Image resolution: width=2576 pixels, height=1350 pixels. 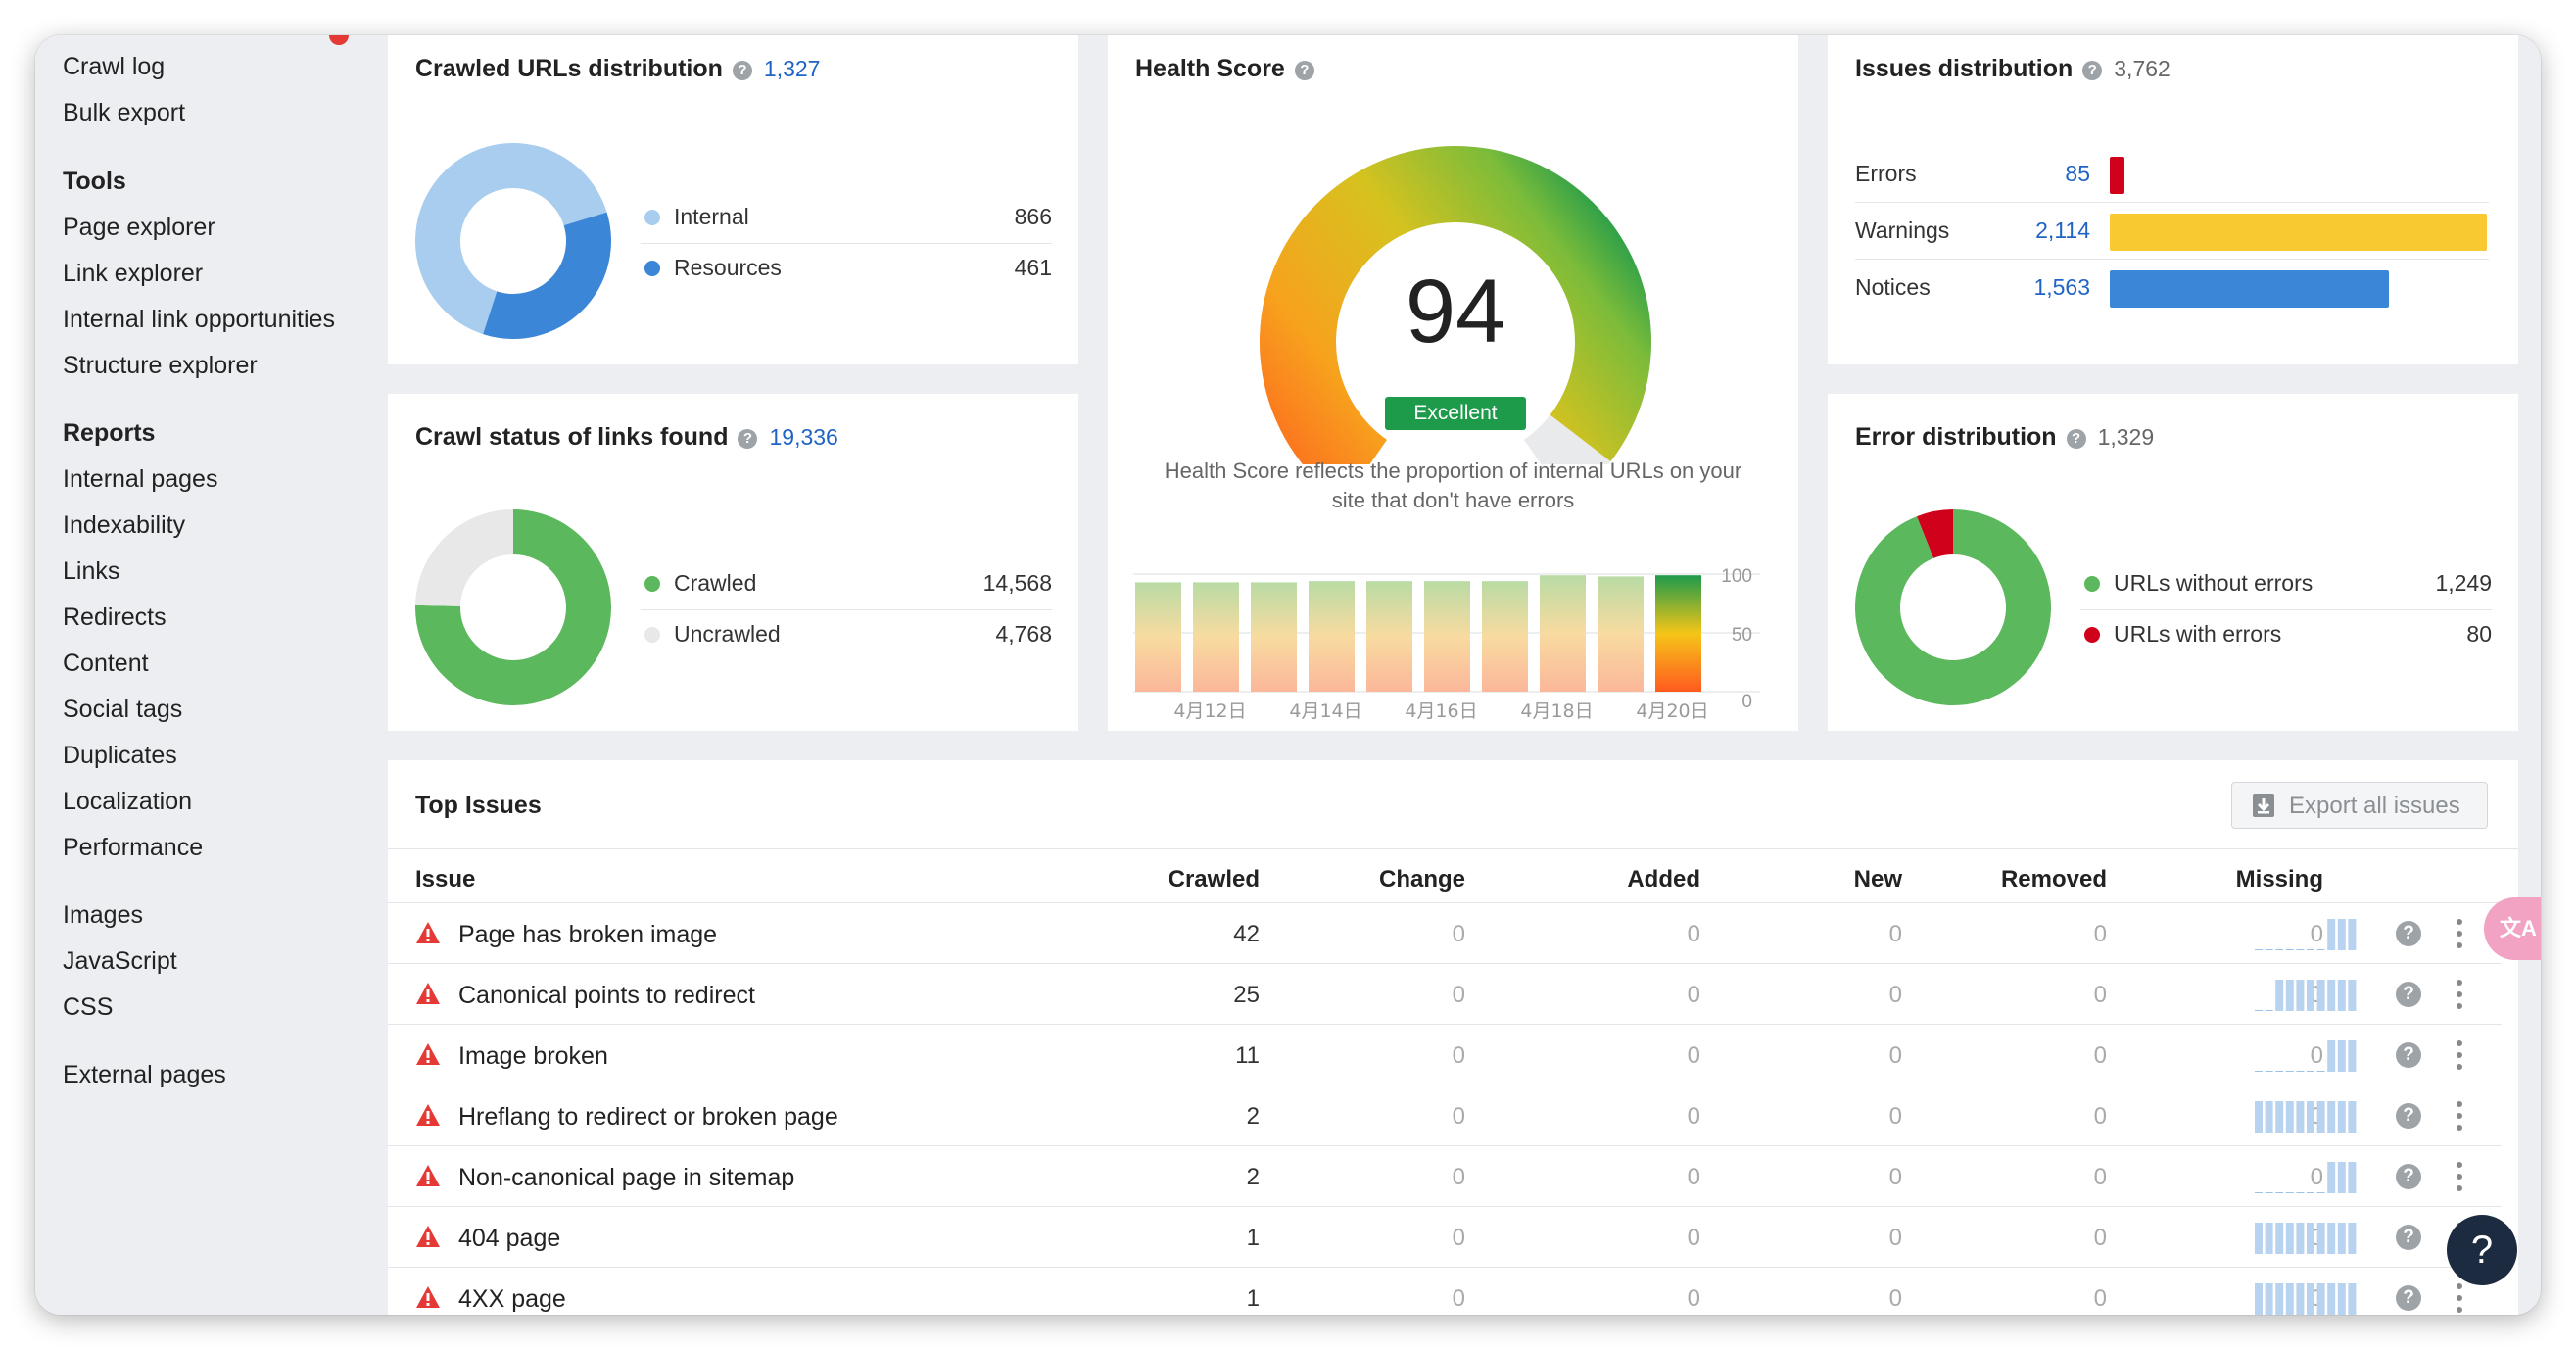 What do you see at coordinates (2041, 174) in the screenshot?
I see `issue-type-count: 85` at bounding box center [2041, 174].